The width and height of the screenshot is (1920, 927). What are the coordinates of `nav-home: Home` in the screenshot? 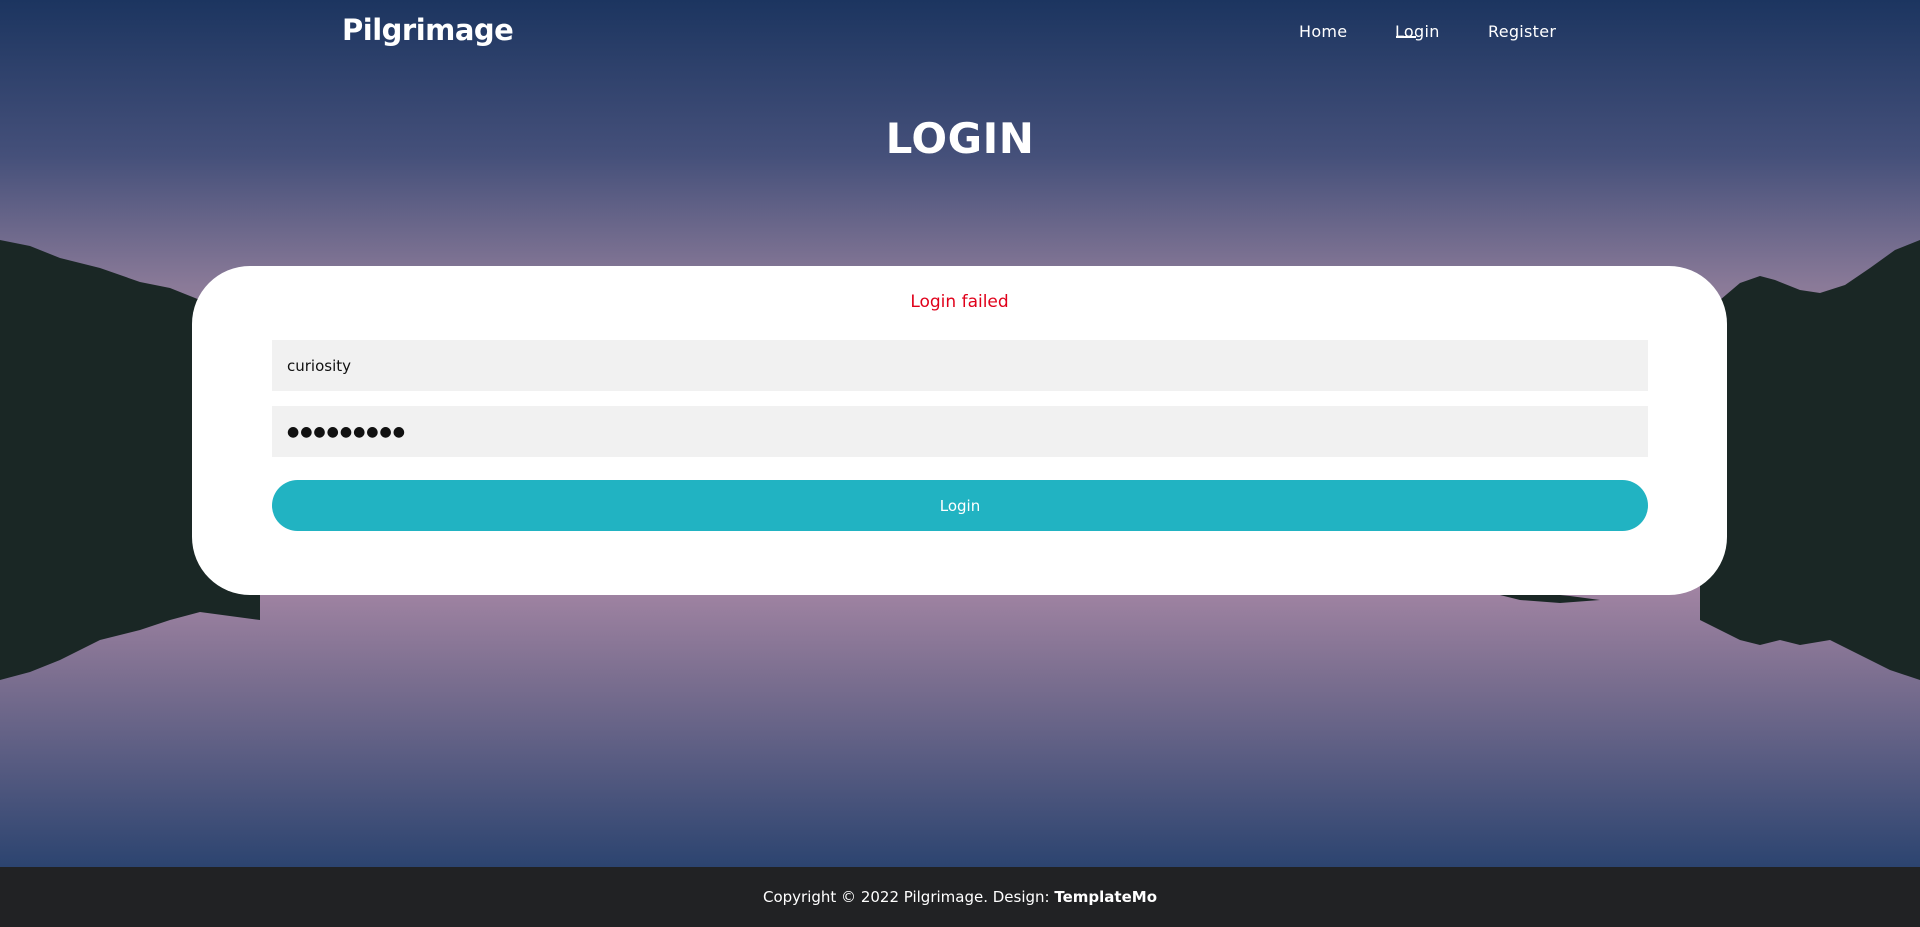 It's located at (1323, 31).